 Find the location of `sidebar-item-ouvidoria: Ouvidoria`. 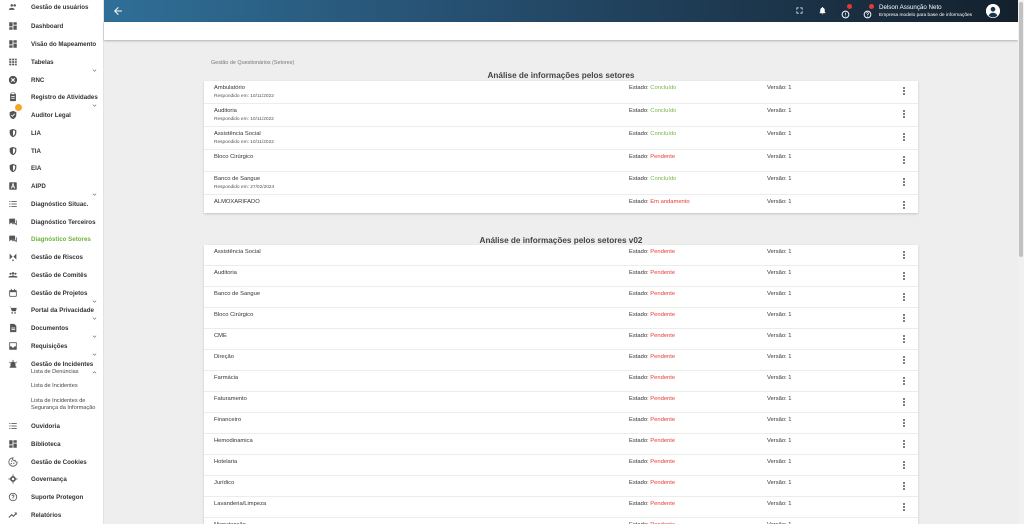

sidebar-item-ouvidoria: Ouvidoria is located at coordinates (51, 426).